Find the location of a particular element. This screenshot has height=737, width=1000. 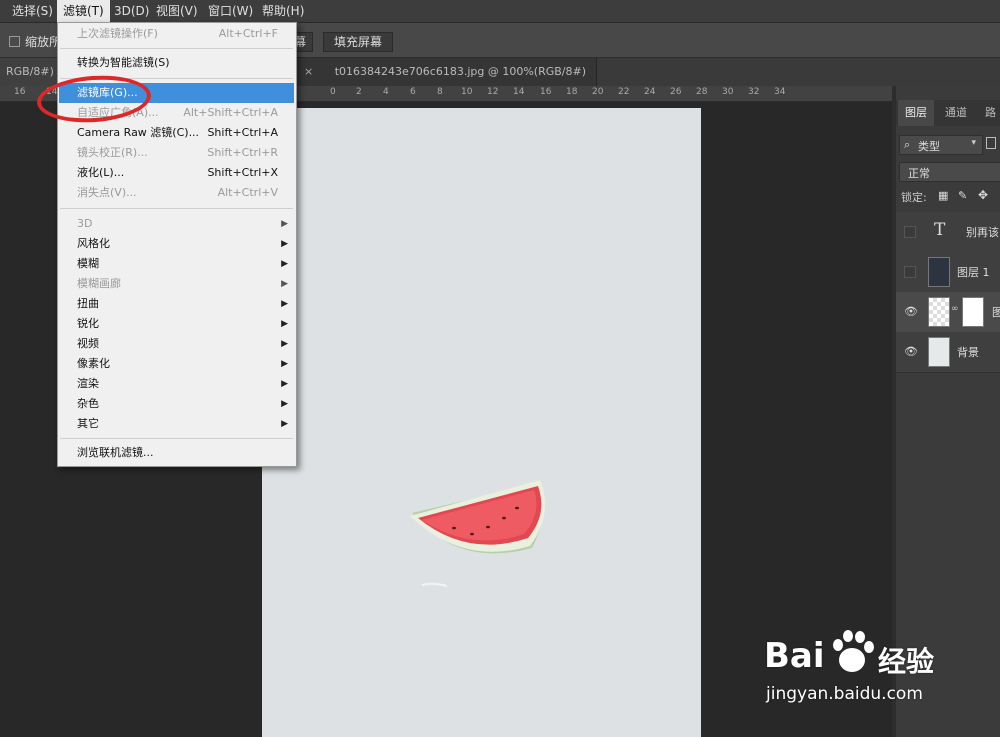

tab-paths: 路 is located at coordinates (989, 113).